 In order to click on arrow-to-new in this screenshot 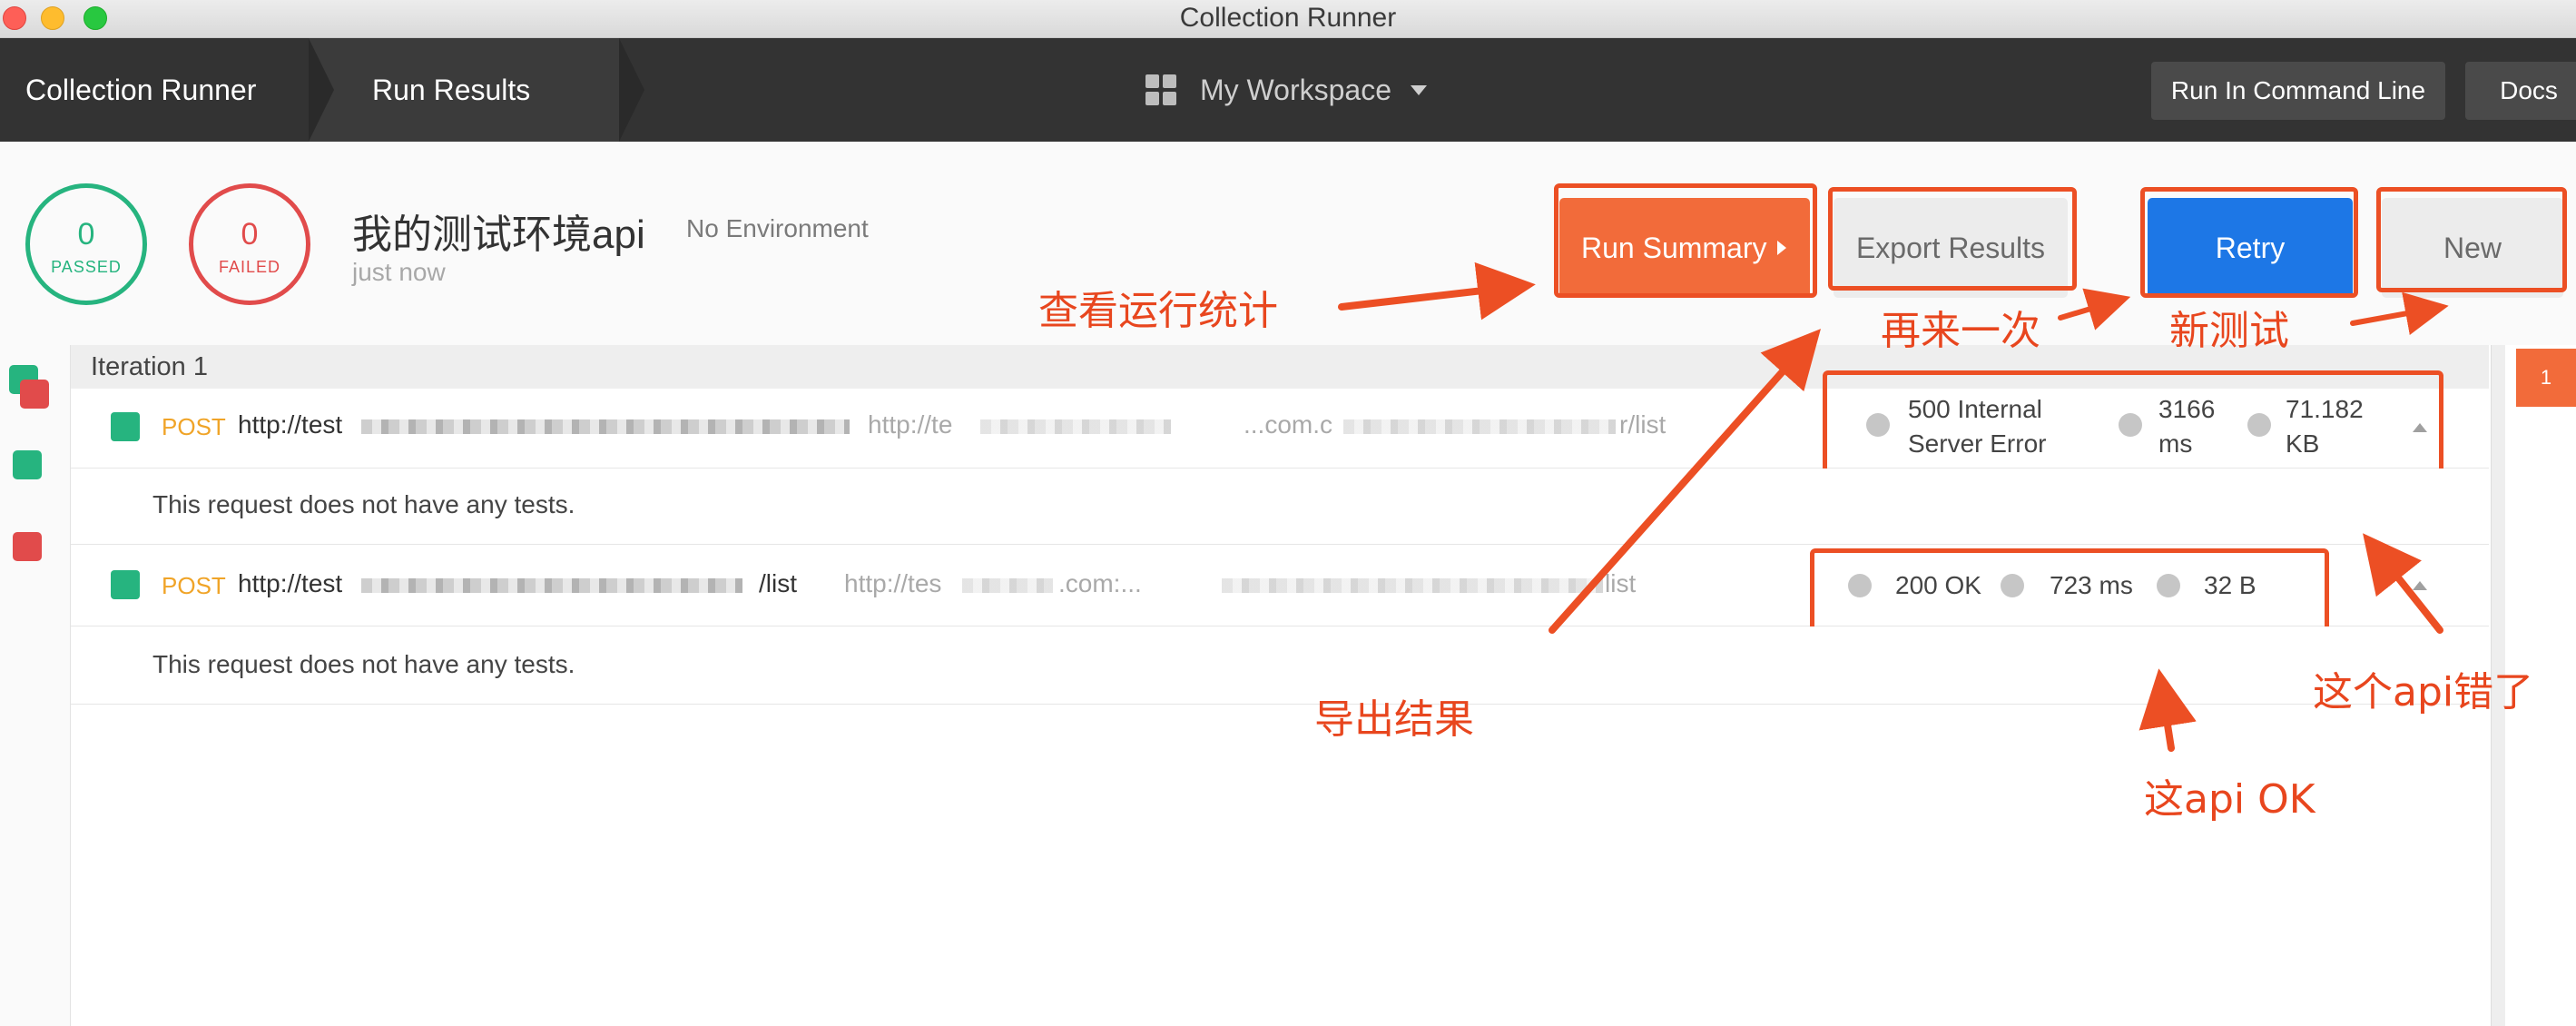, I will do `click(2399, 313)`.